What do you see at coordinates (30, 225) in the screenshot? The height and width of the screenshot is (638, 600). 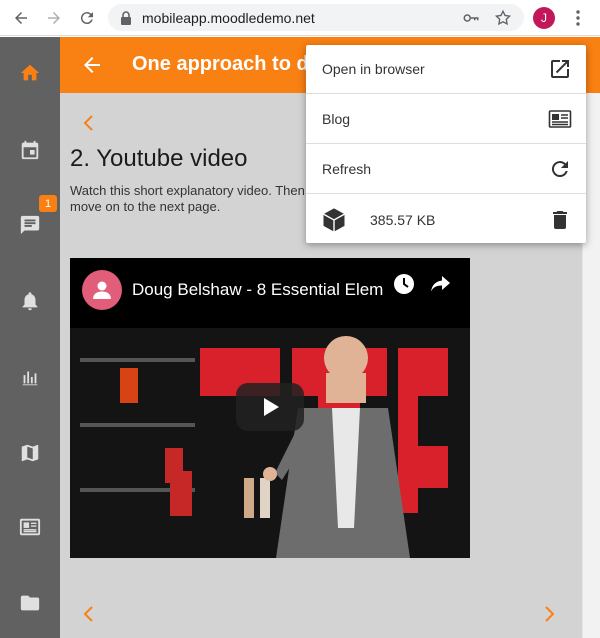 I see `chat-icon` at bounding box center [30, 225].